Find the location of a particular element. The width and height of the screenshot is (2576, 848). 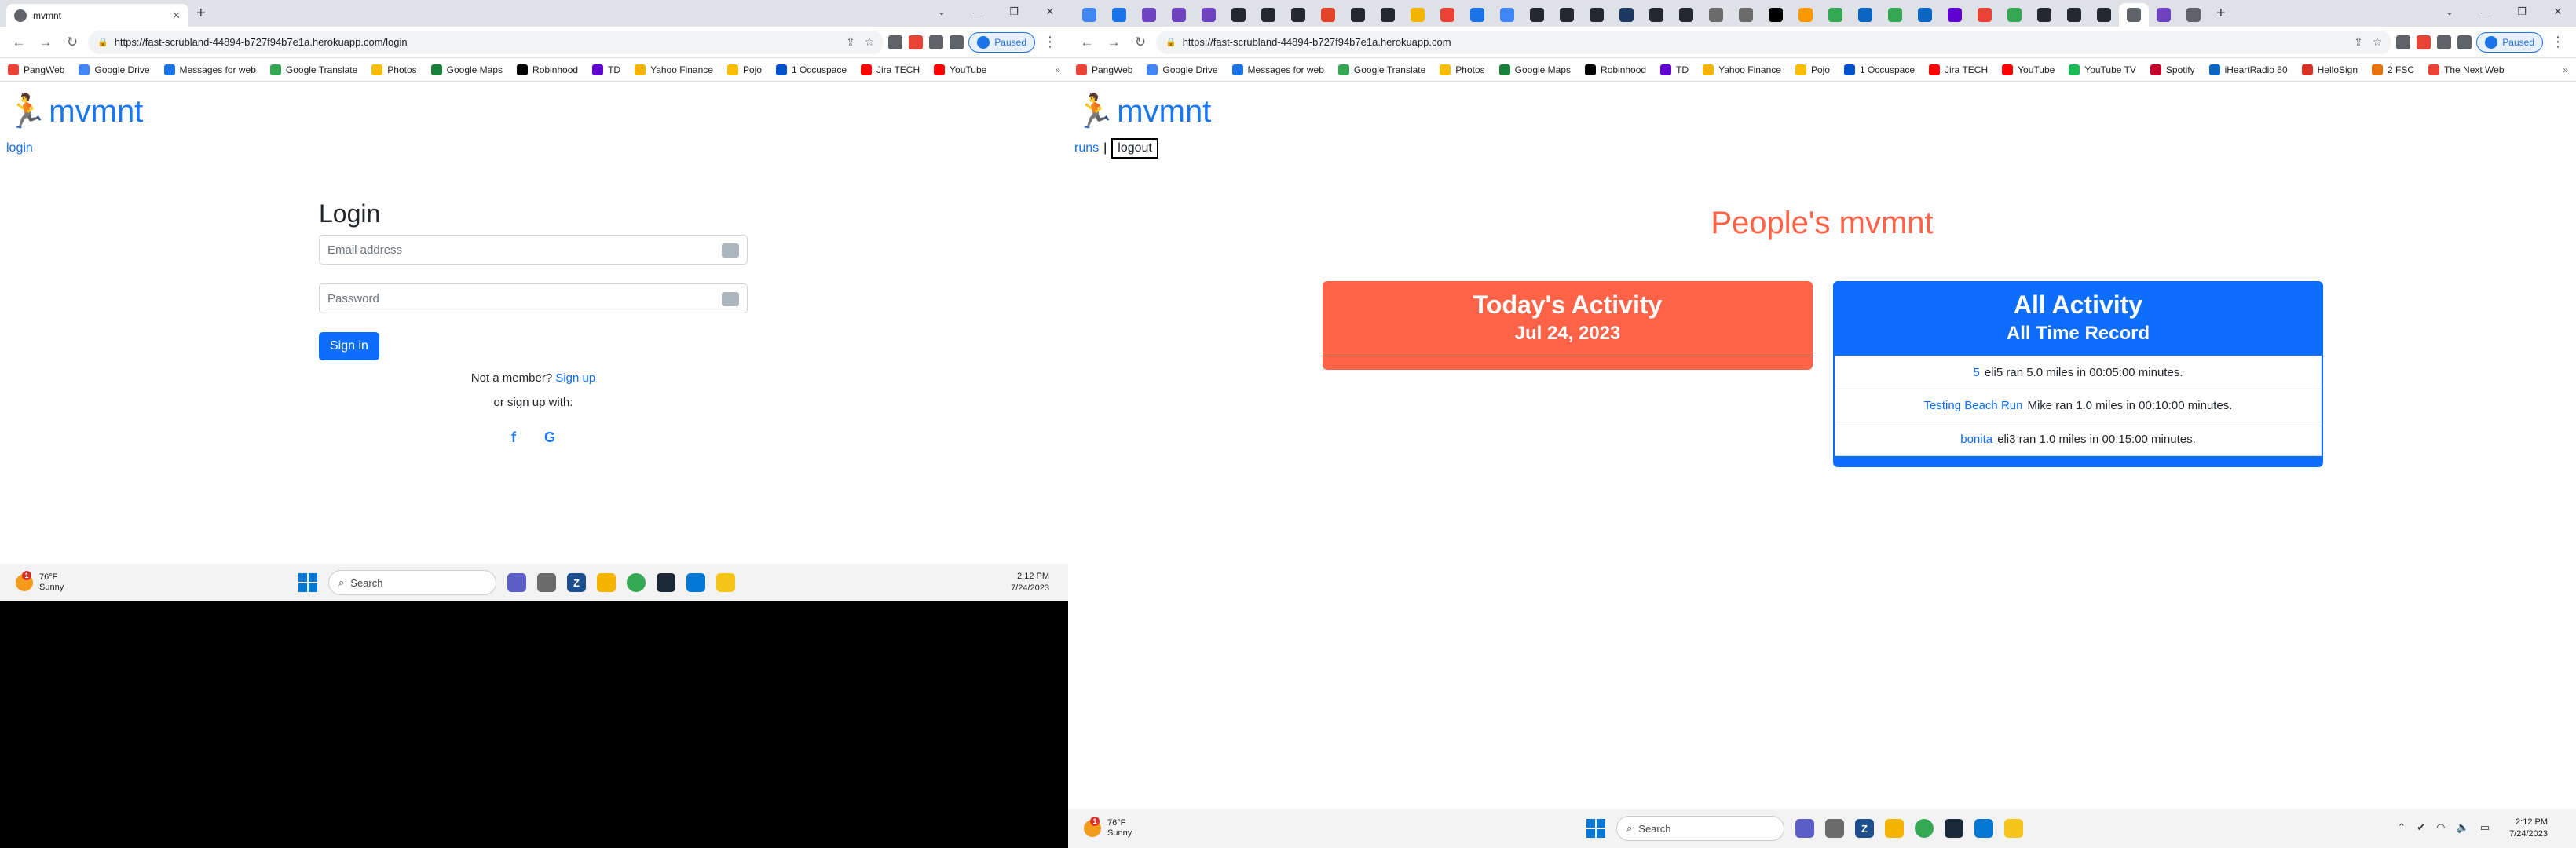

run-link: bonita is located at coordinates (1976, 440).